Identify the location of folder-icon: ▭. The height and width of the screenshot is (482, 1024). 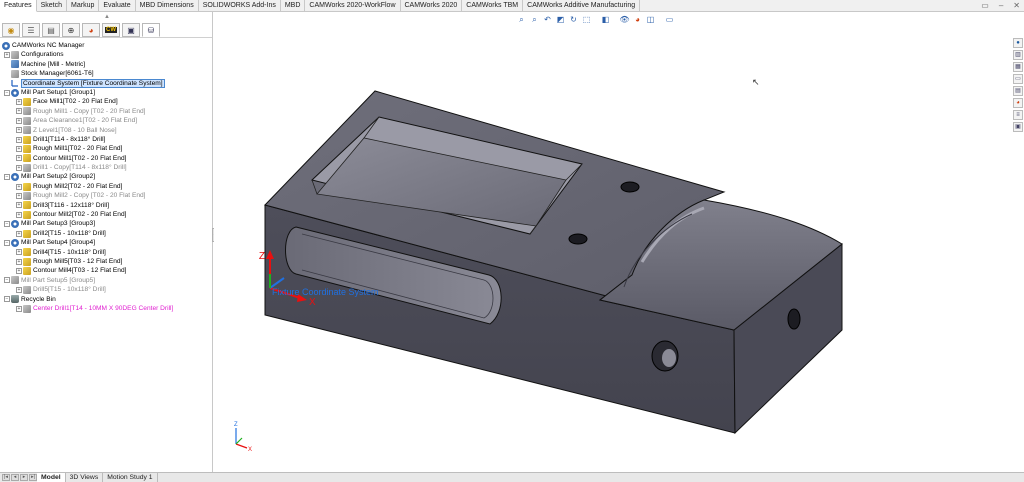
(1018, 79).